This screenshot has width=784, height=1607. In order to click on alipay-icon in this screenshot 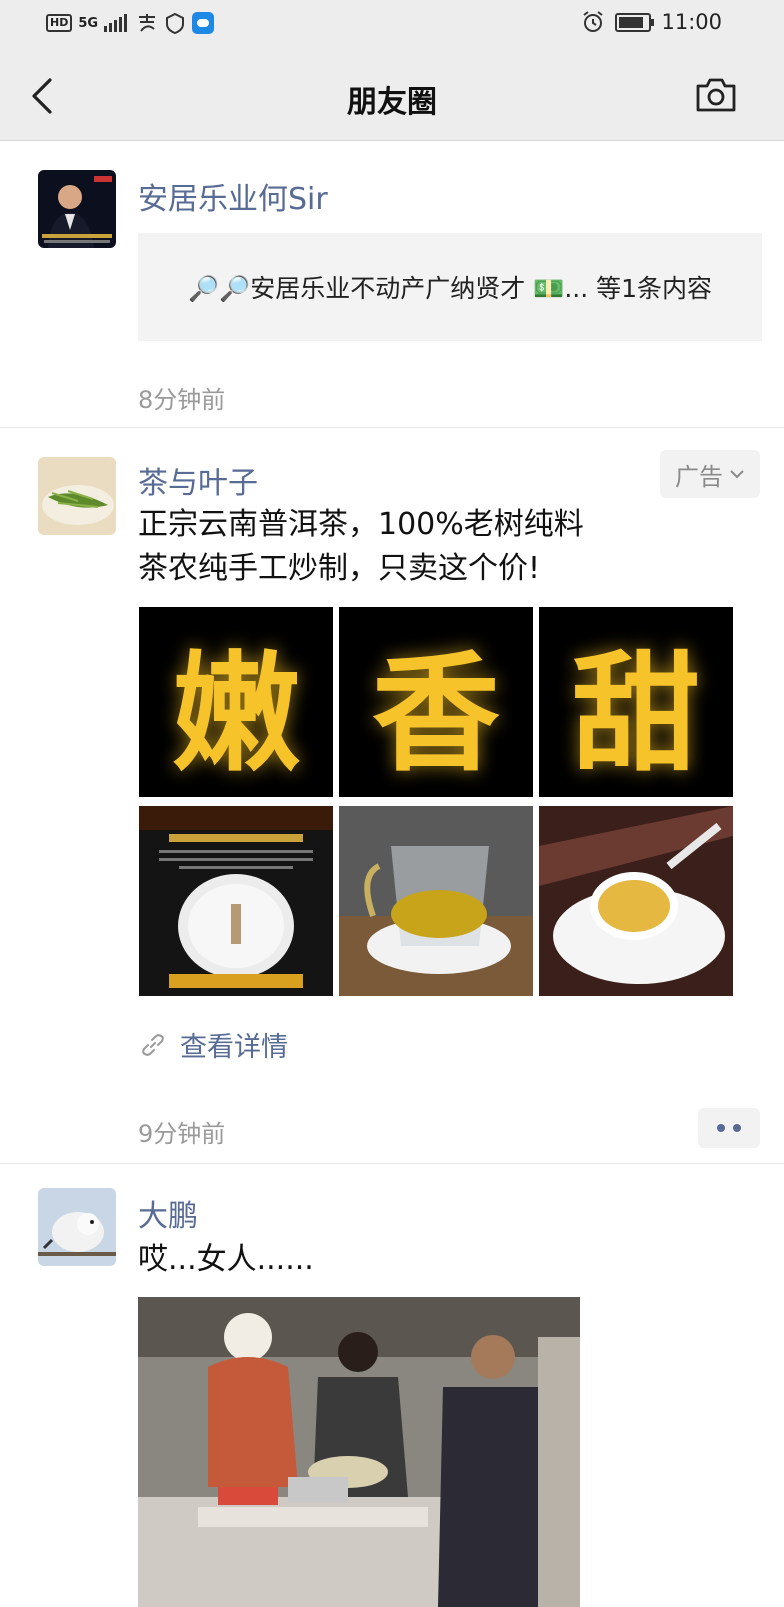, I will do `click(147, 23)`.